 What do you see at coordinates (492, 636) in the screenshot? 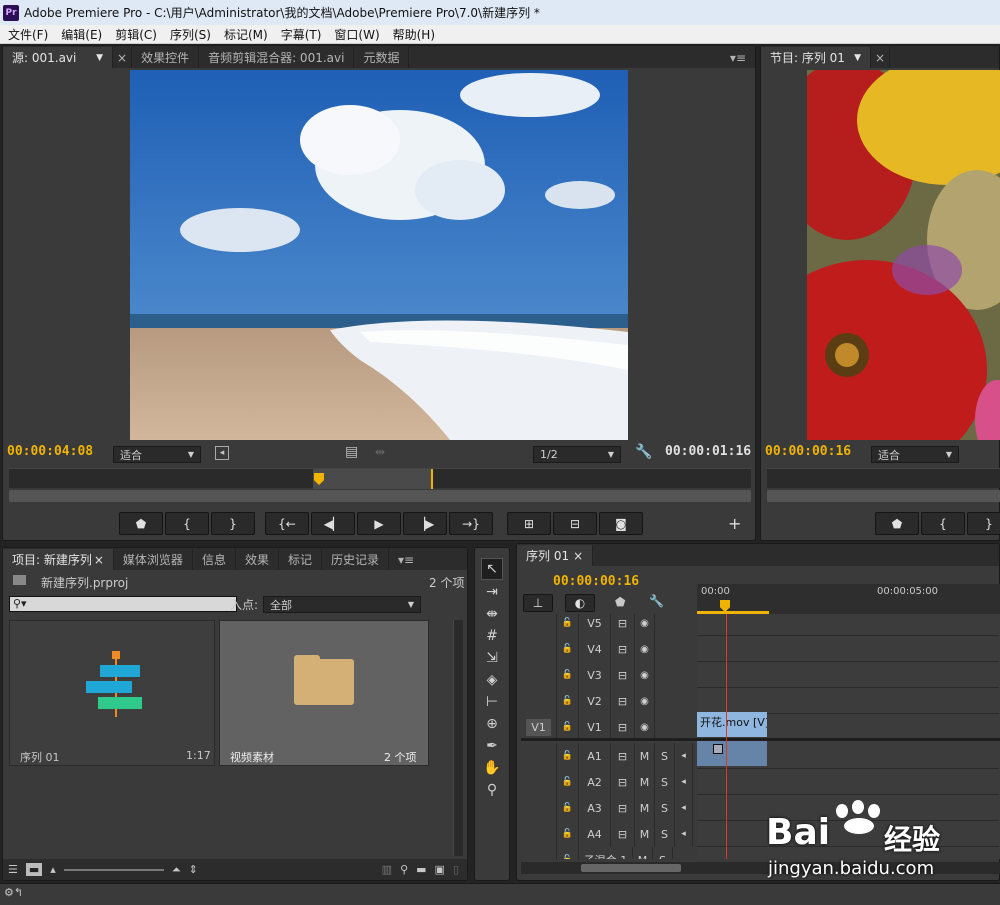
I see `rolling-edit-tool-icon: #` at bounding box center [492, 636].